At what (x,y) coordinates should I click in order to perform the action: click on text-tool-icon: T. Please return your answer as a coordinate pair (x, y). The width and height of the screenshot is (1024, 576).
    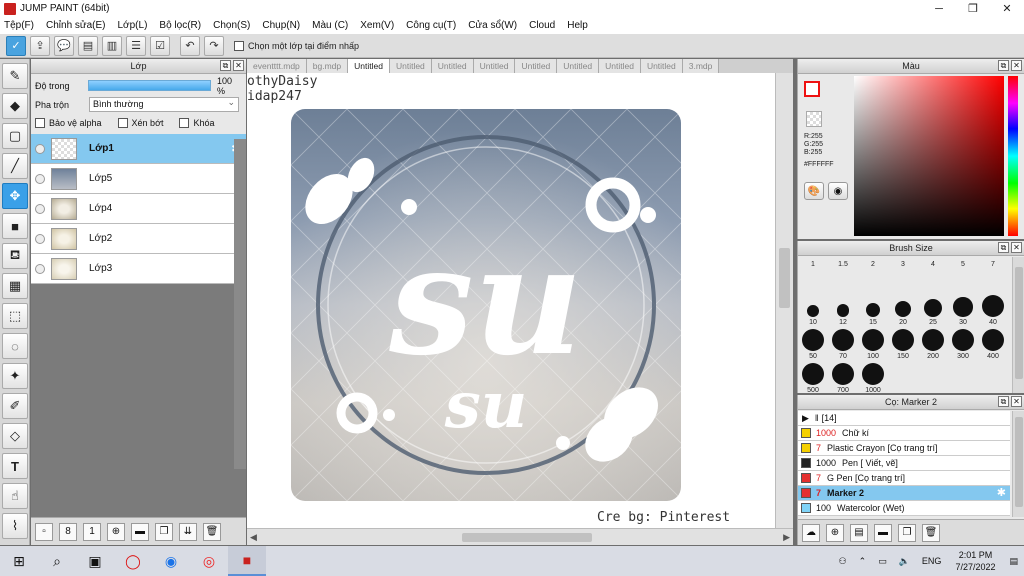
    Looking at the image, I should click on (15, 466).